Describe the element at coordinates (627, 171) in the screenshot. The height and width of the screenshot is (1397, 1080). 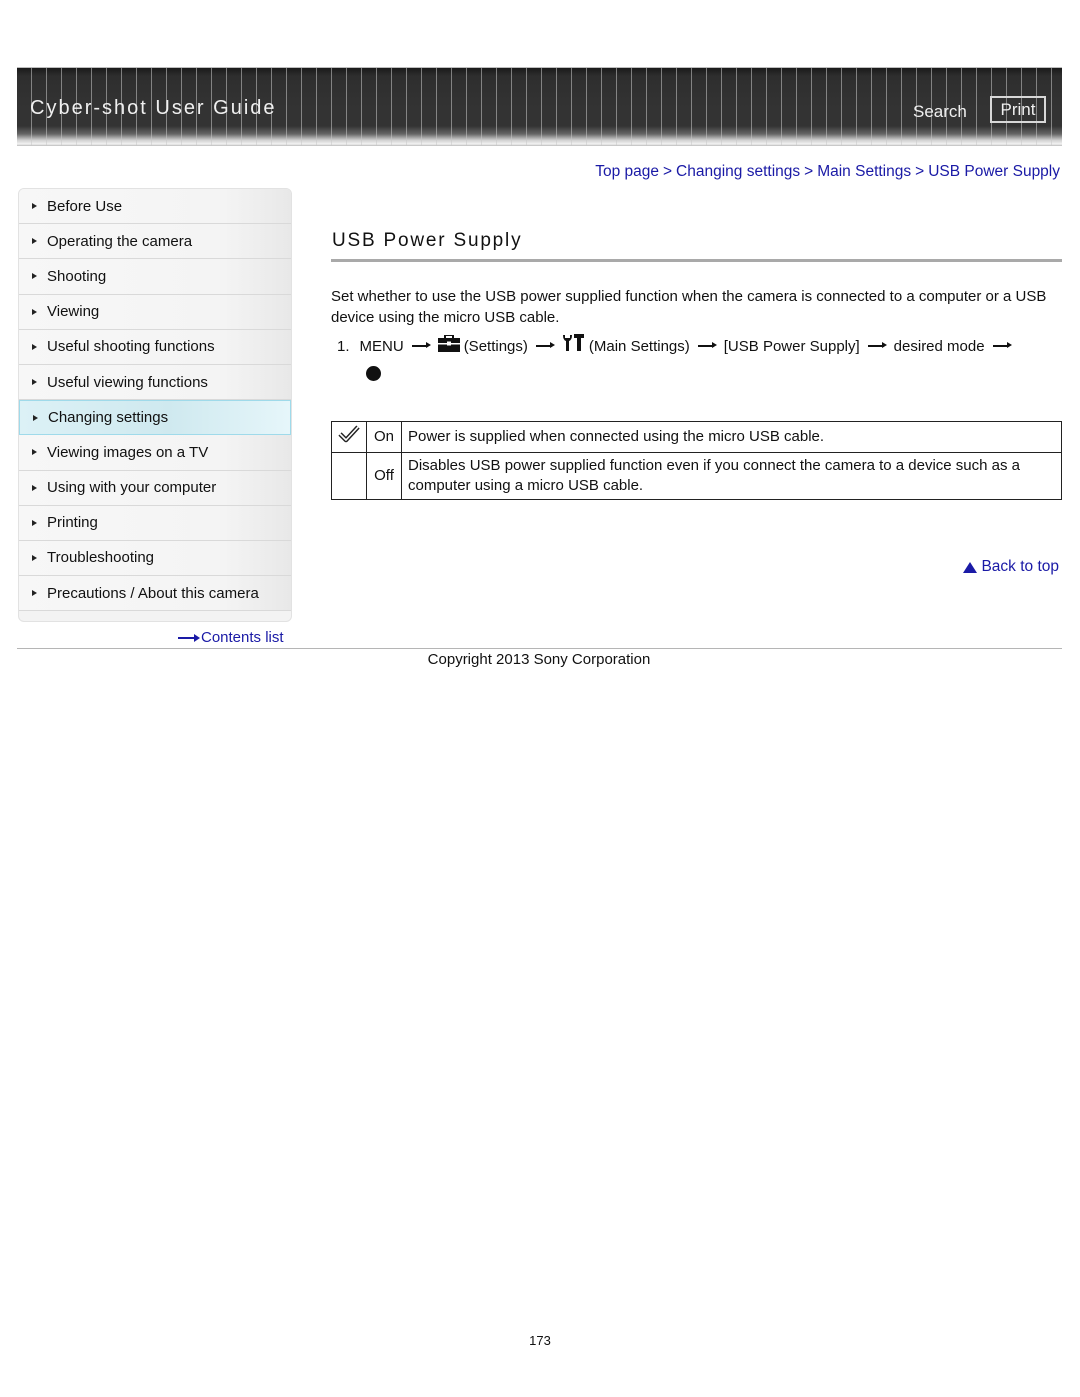
I see `breadcrumb-top-page: Top page` at that location.